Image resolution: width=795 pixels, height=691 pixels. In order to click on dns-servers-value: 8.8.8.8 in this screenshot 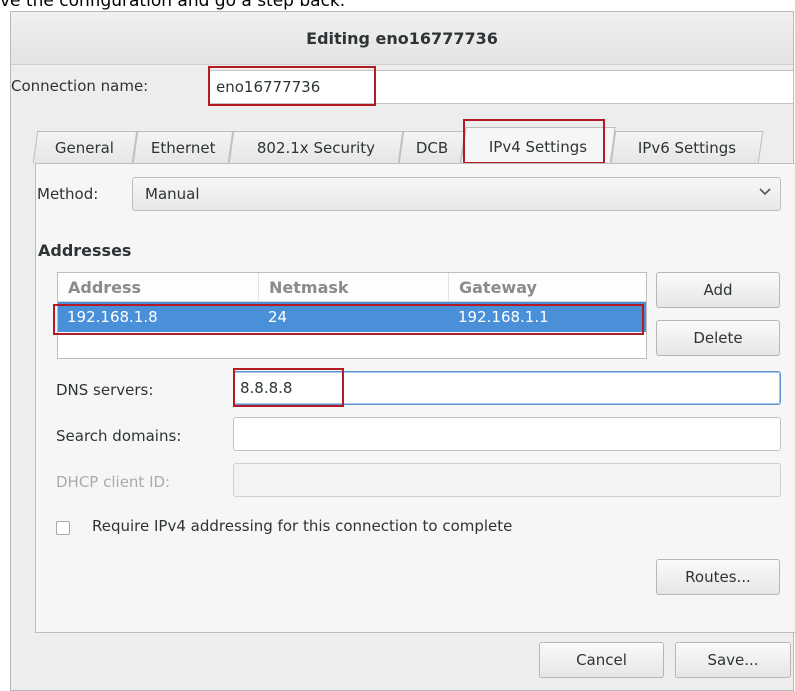, I will do `click(266, 388)`.